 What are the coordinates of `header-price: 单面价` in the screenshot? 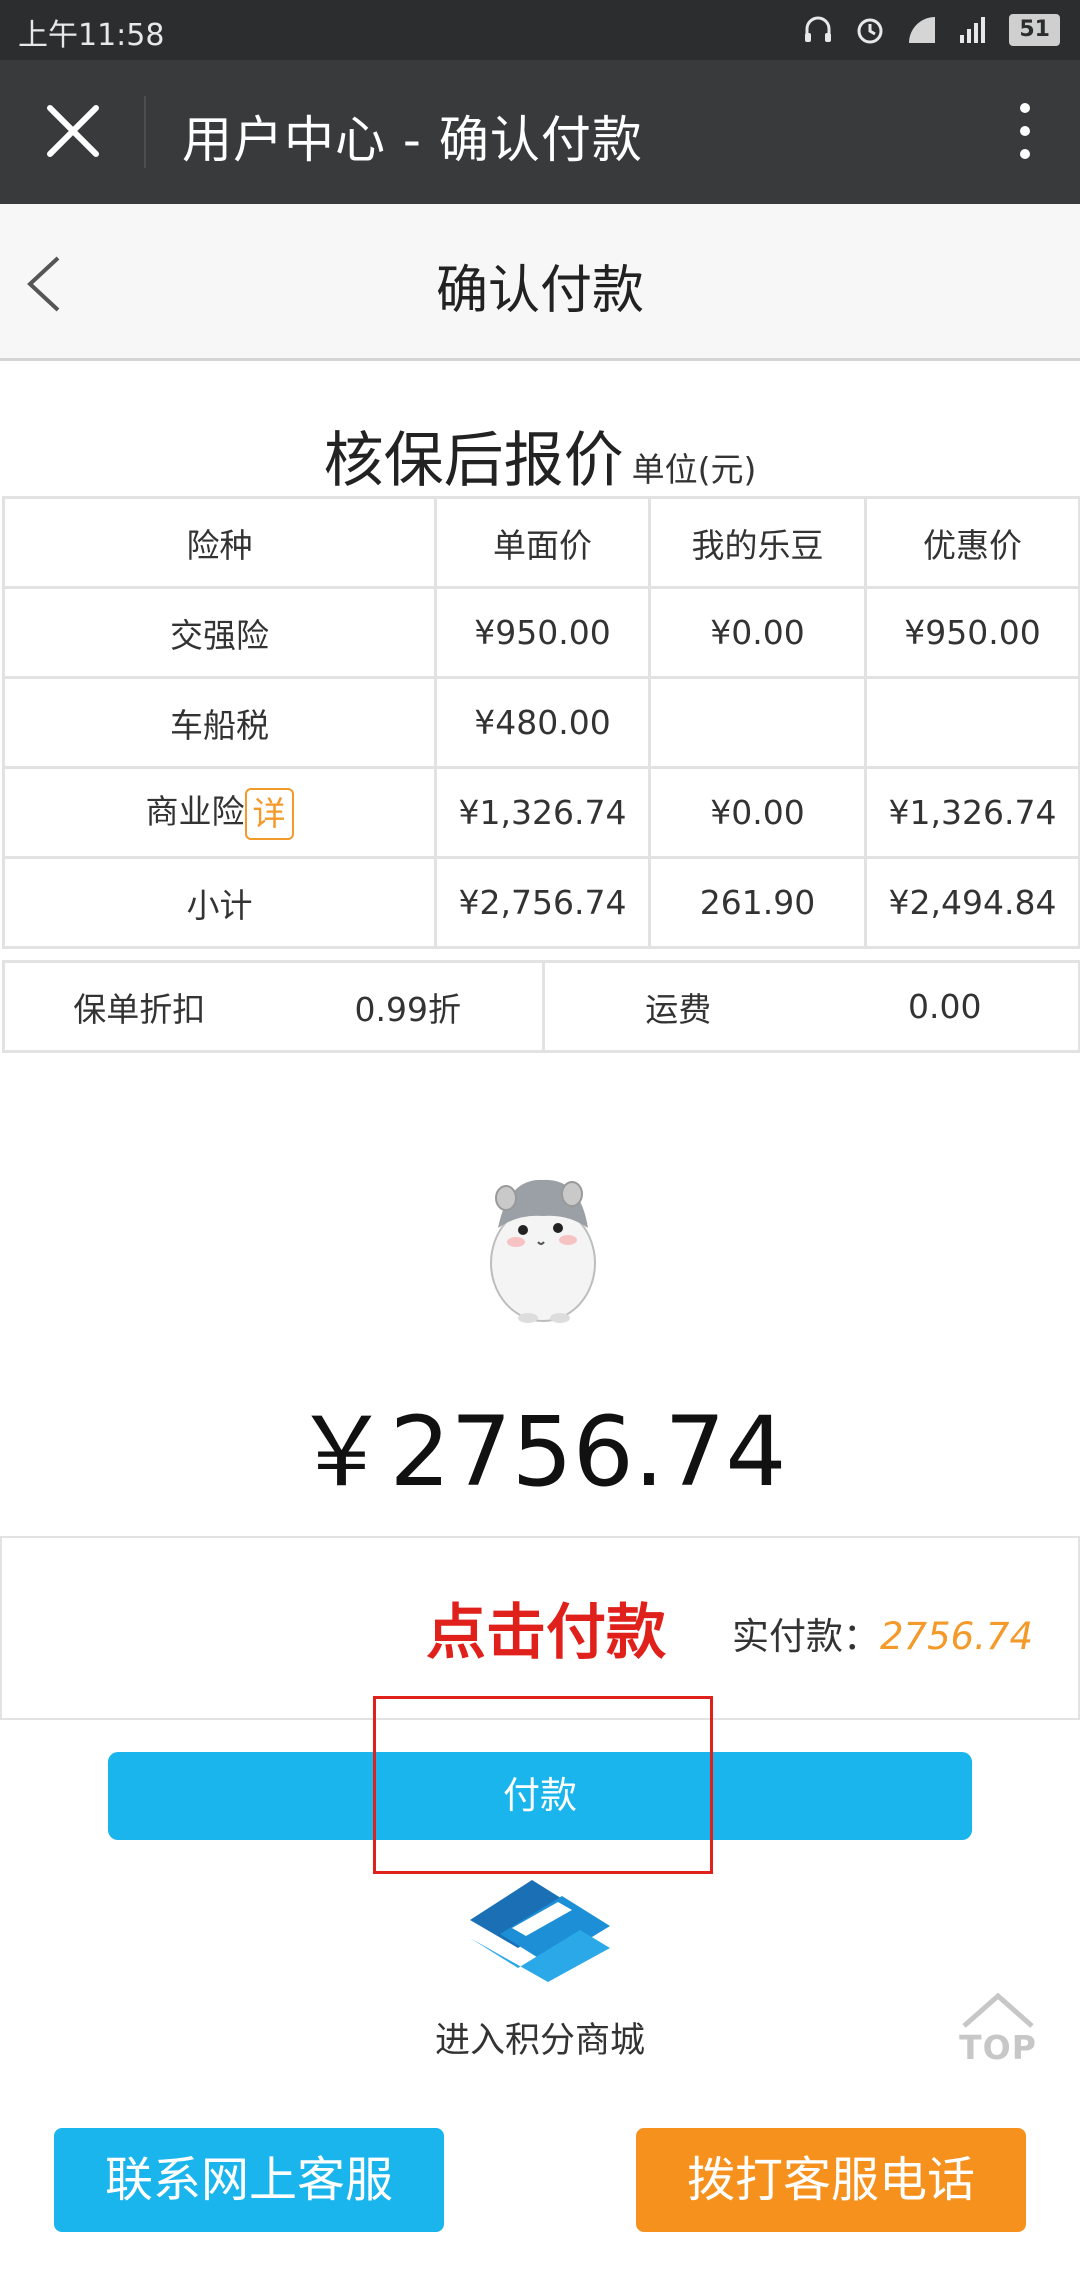 It's located at (542, 542).